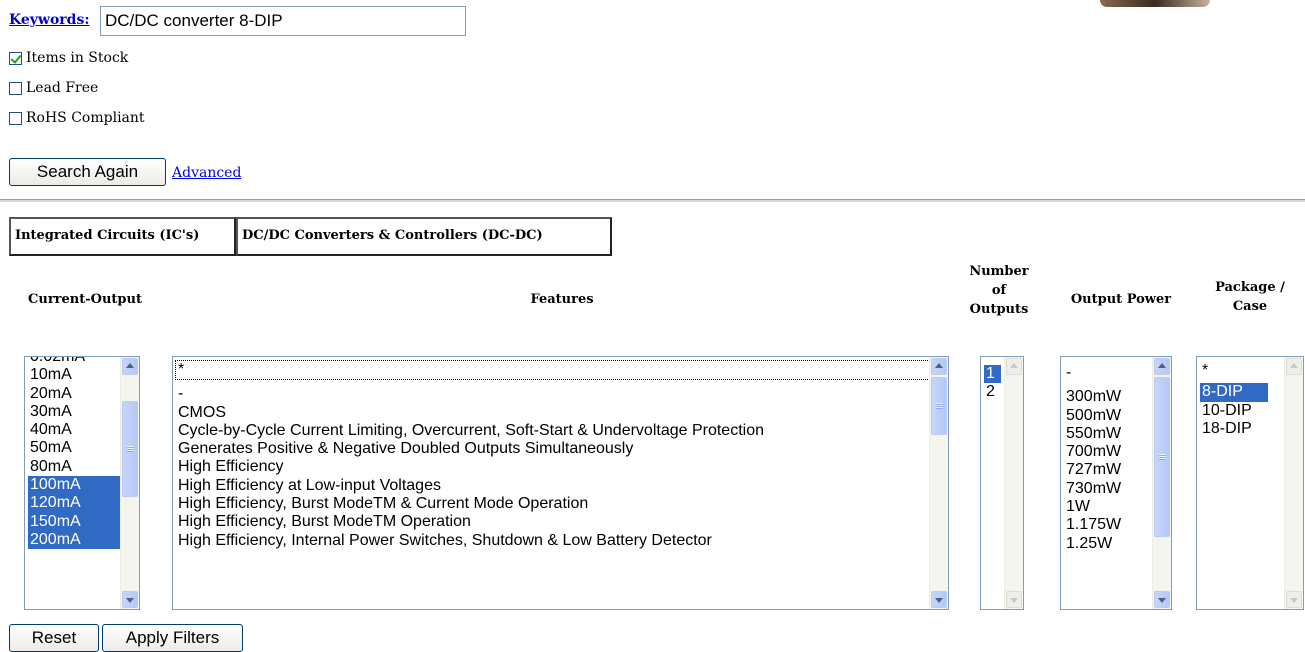 The width and height of the screenshot is (1305, 652). What do you see at coordinates (74, 375) in the screenshot?
I see `list-item: 10mA` at bounding box center [74, 375].